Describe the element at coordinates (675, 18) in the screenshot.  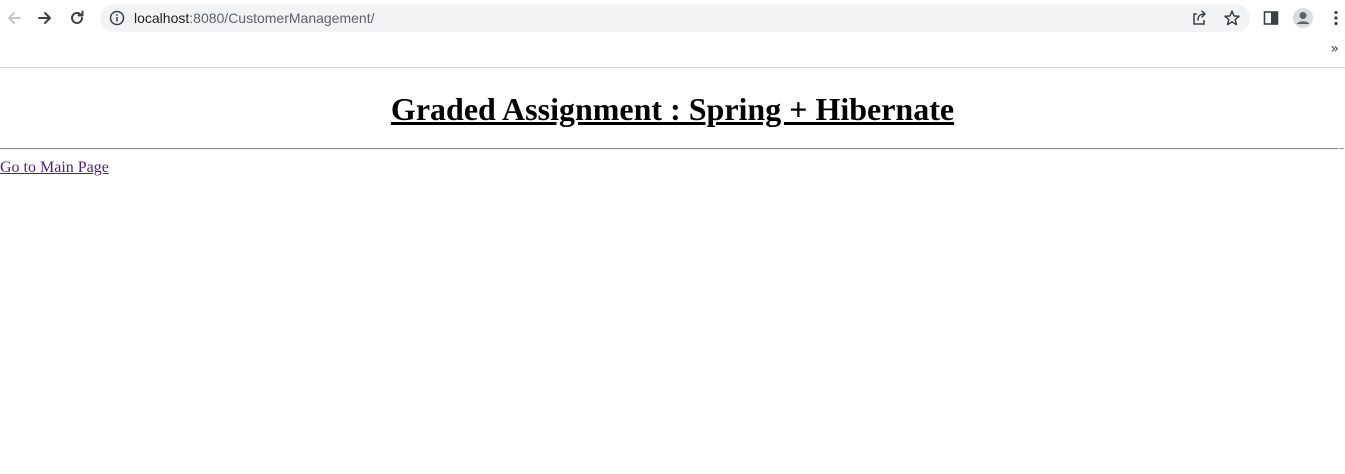
I see `address-bar: localhost:8080/CustomerManagement/` at that location.